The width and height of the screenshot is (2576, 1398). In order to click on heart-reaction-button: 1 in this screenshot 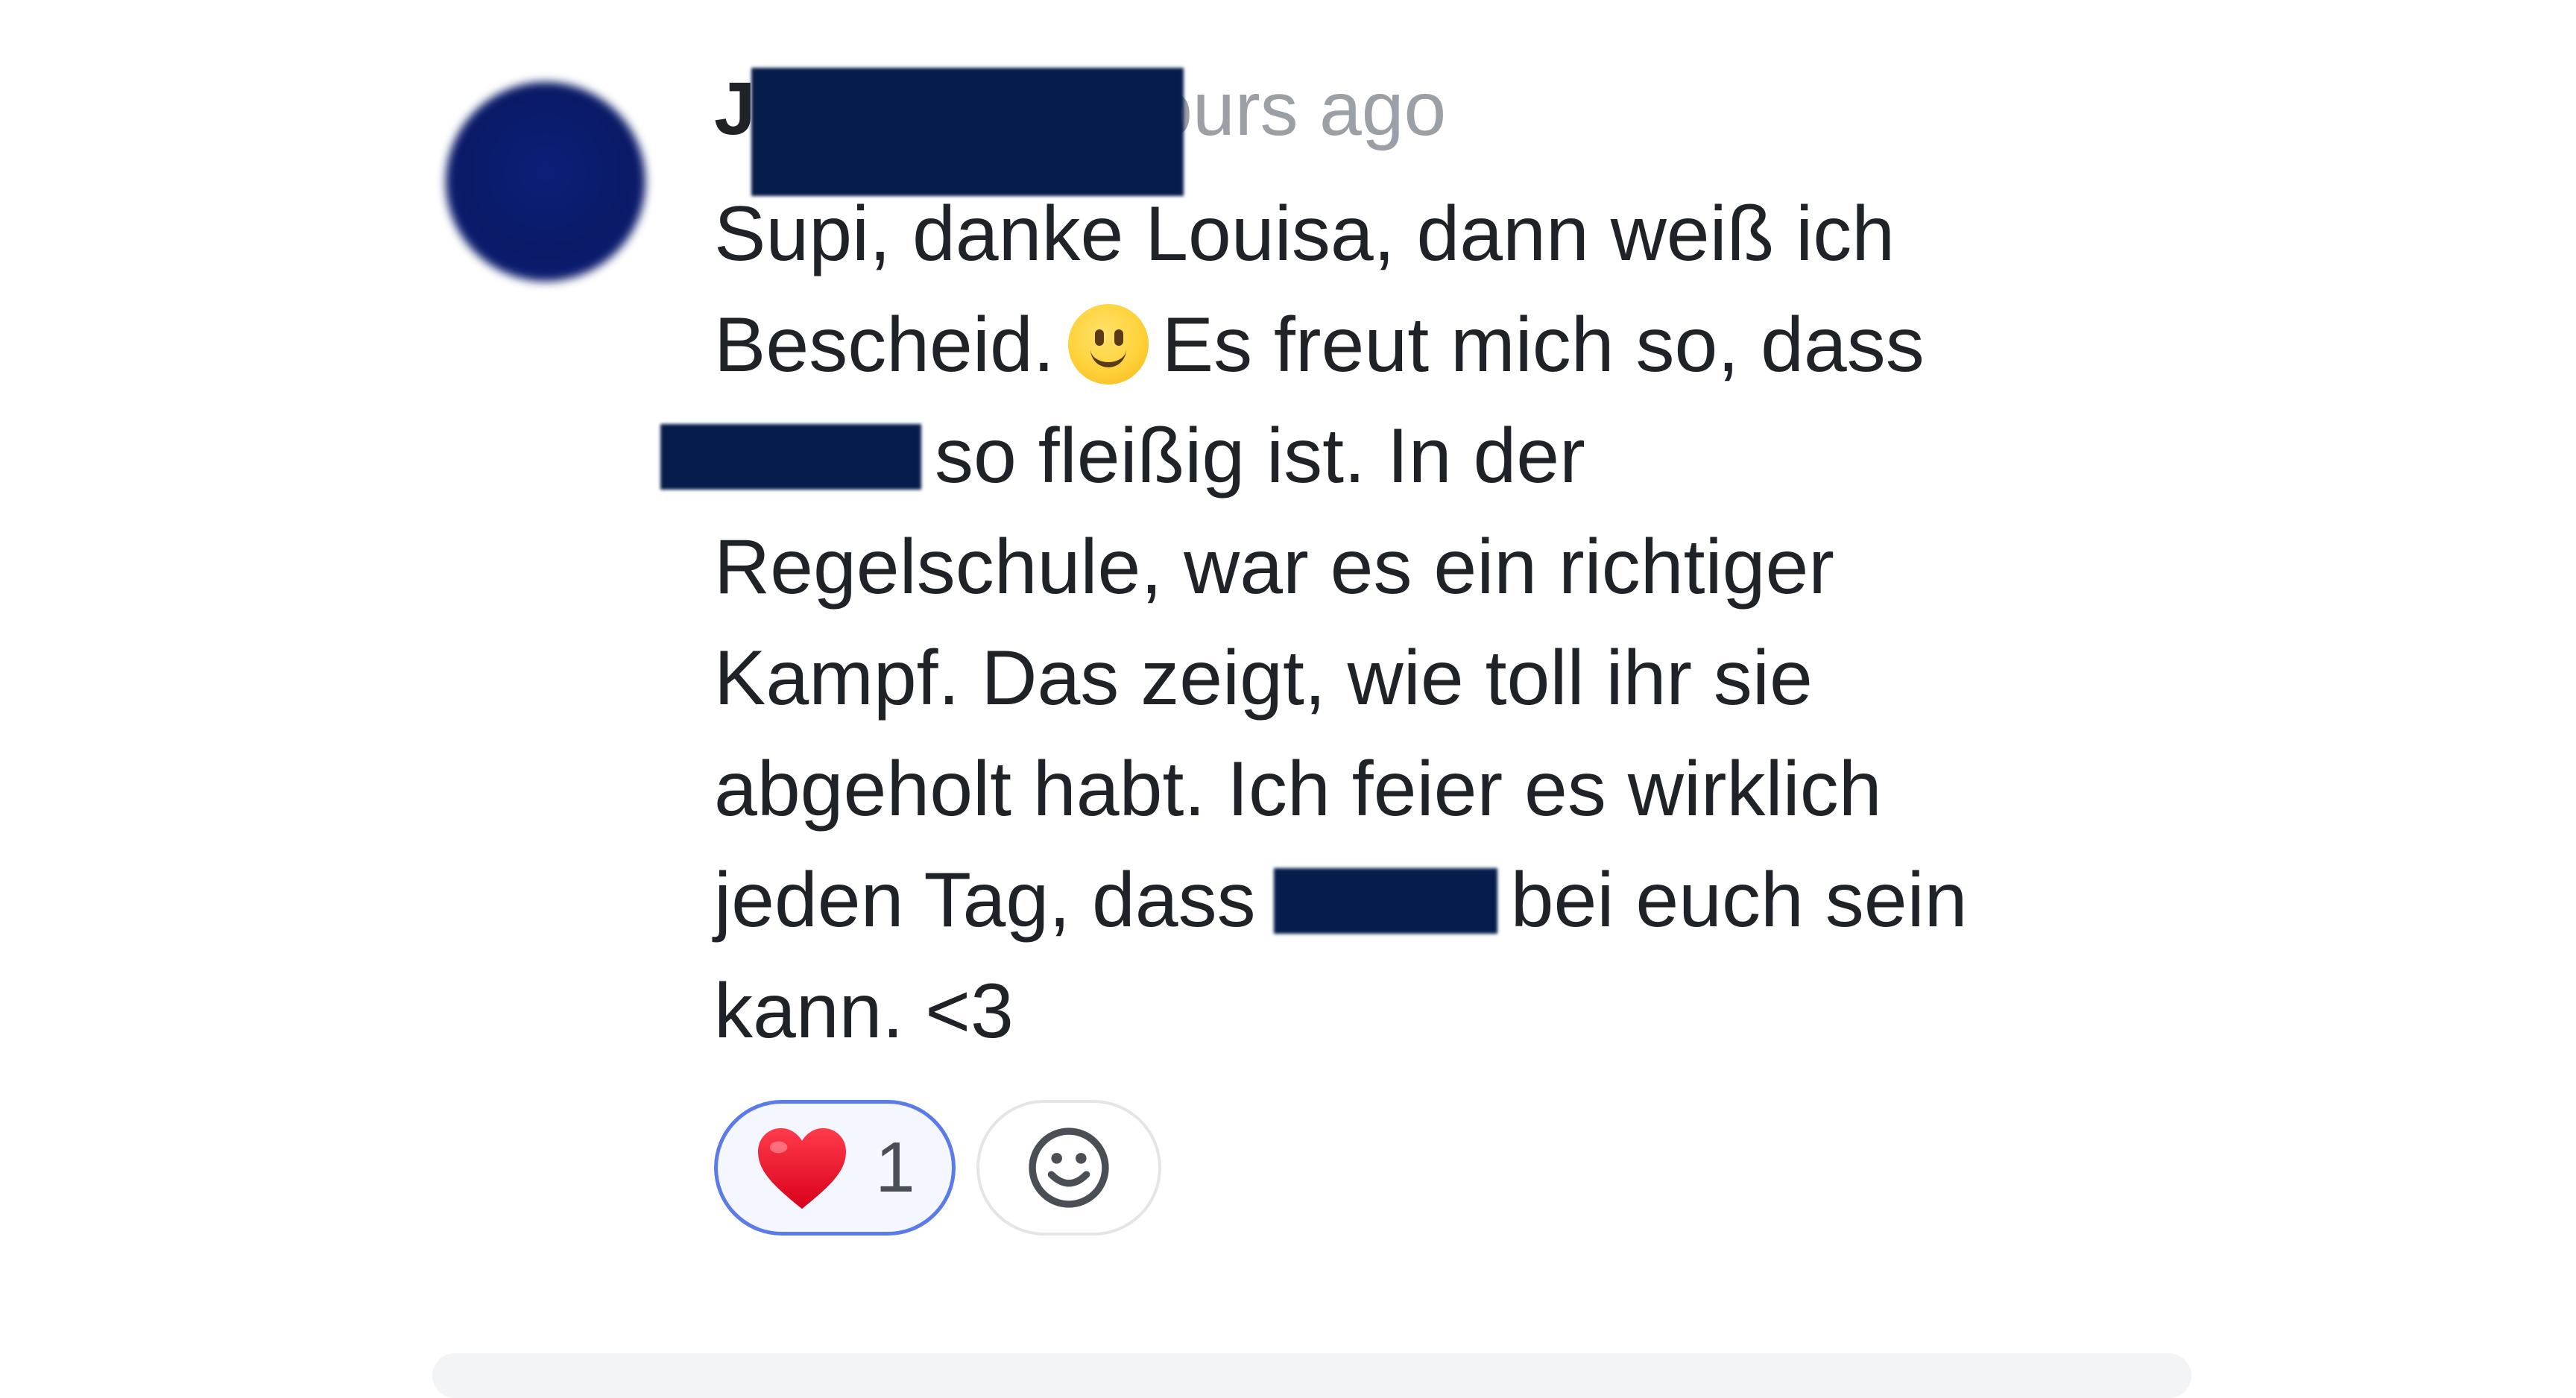, I will do `click(835, 1168)`.